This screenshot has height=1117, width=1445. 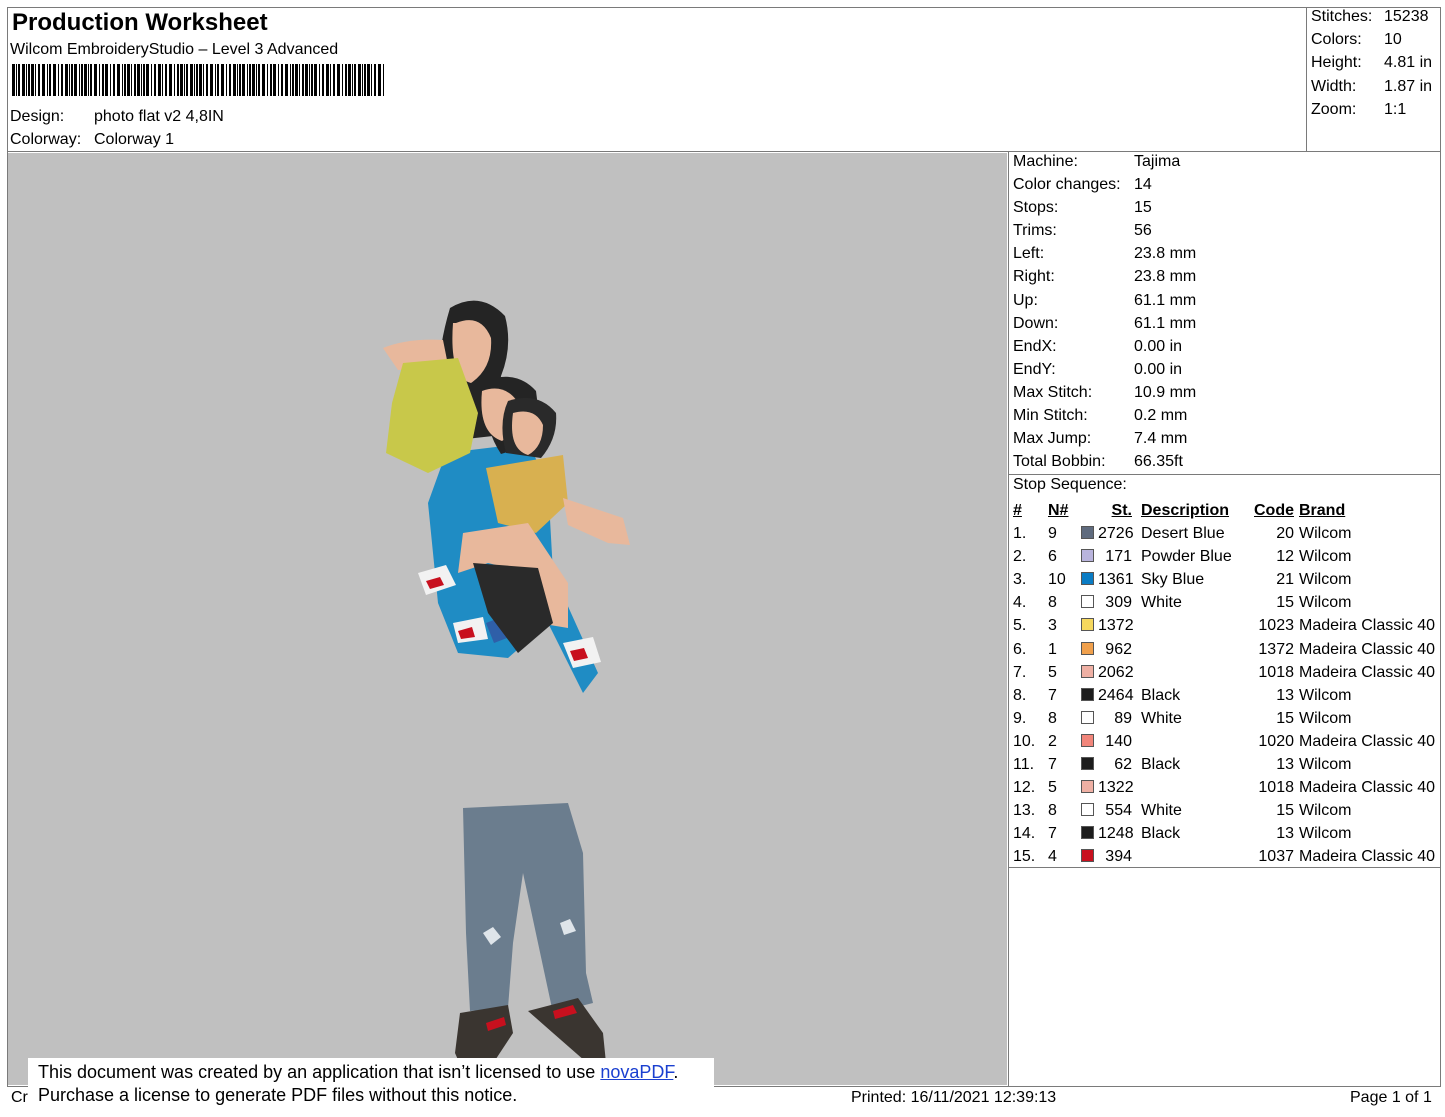 I want to click on info-label: Down:, so click(x=1036, y=323).